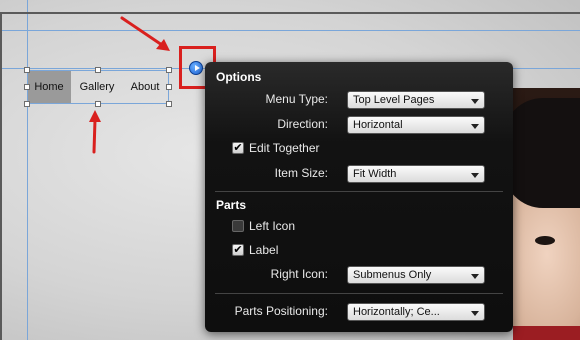 This screenshot has width=580, height=340. I want to click on direction-select: Horizontal, so click(416, 125).